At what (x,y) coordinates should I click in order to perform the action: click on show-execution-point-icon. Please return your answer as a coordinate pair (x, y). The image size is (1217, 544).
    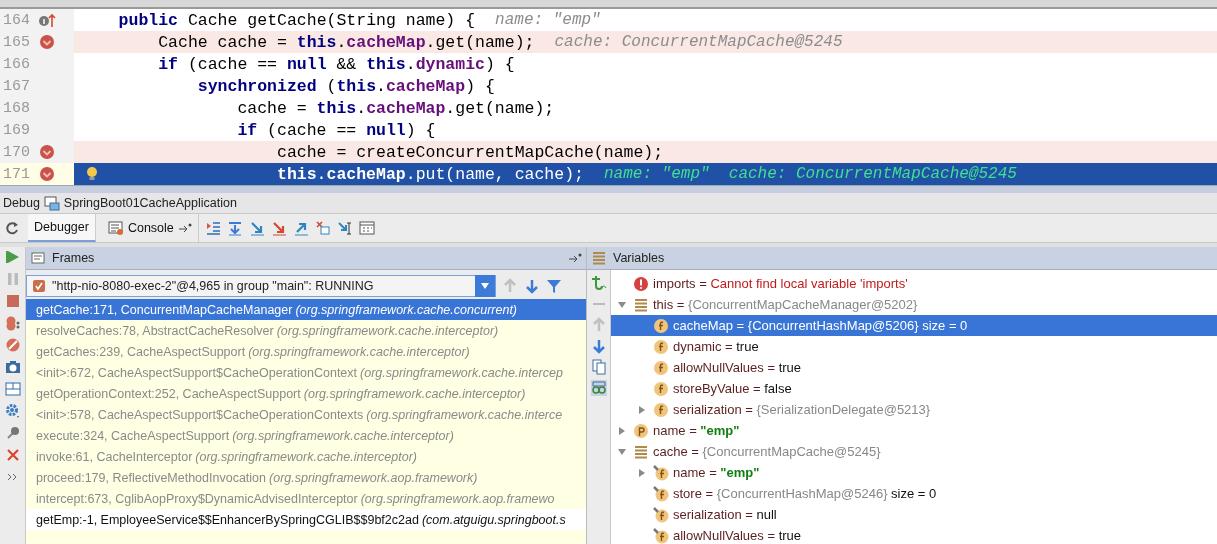
    Looking at the image, I should click on (212, 228).